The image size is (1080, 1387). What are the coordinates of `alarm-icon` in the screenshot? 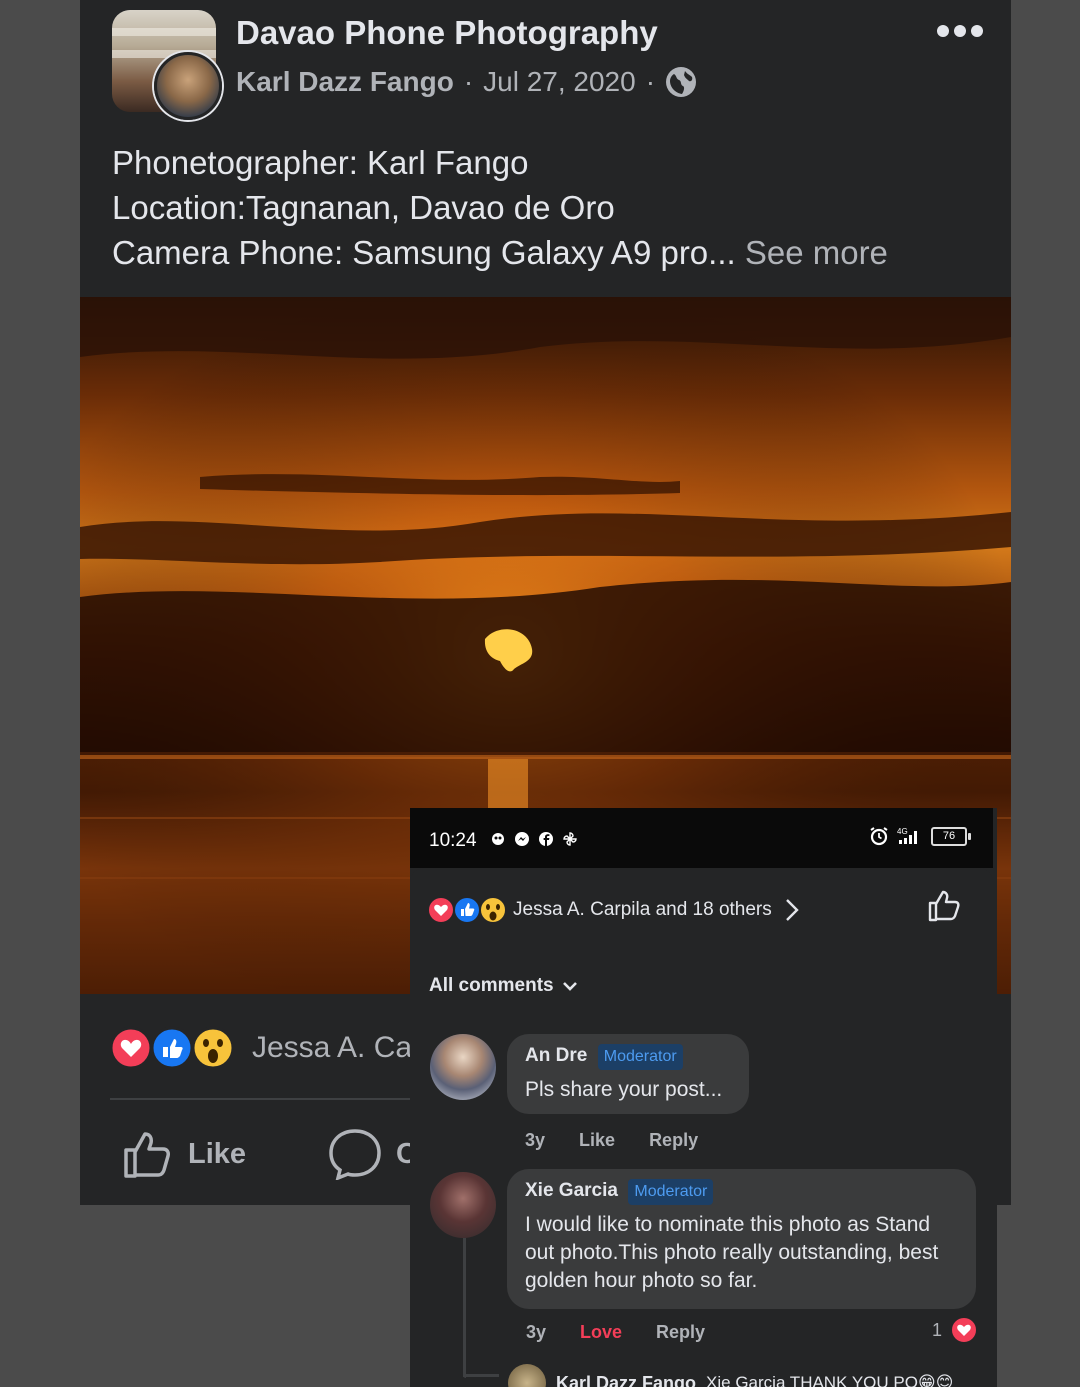 It's located at (879, 836).